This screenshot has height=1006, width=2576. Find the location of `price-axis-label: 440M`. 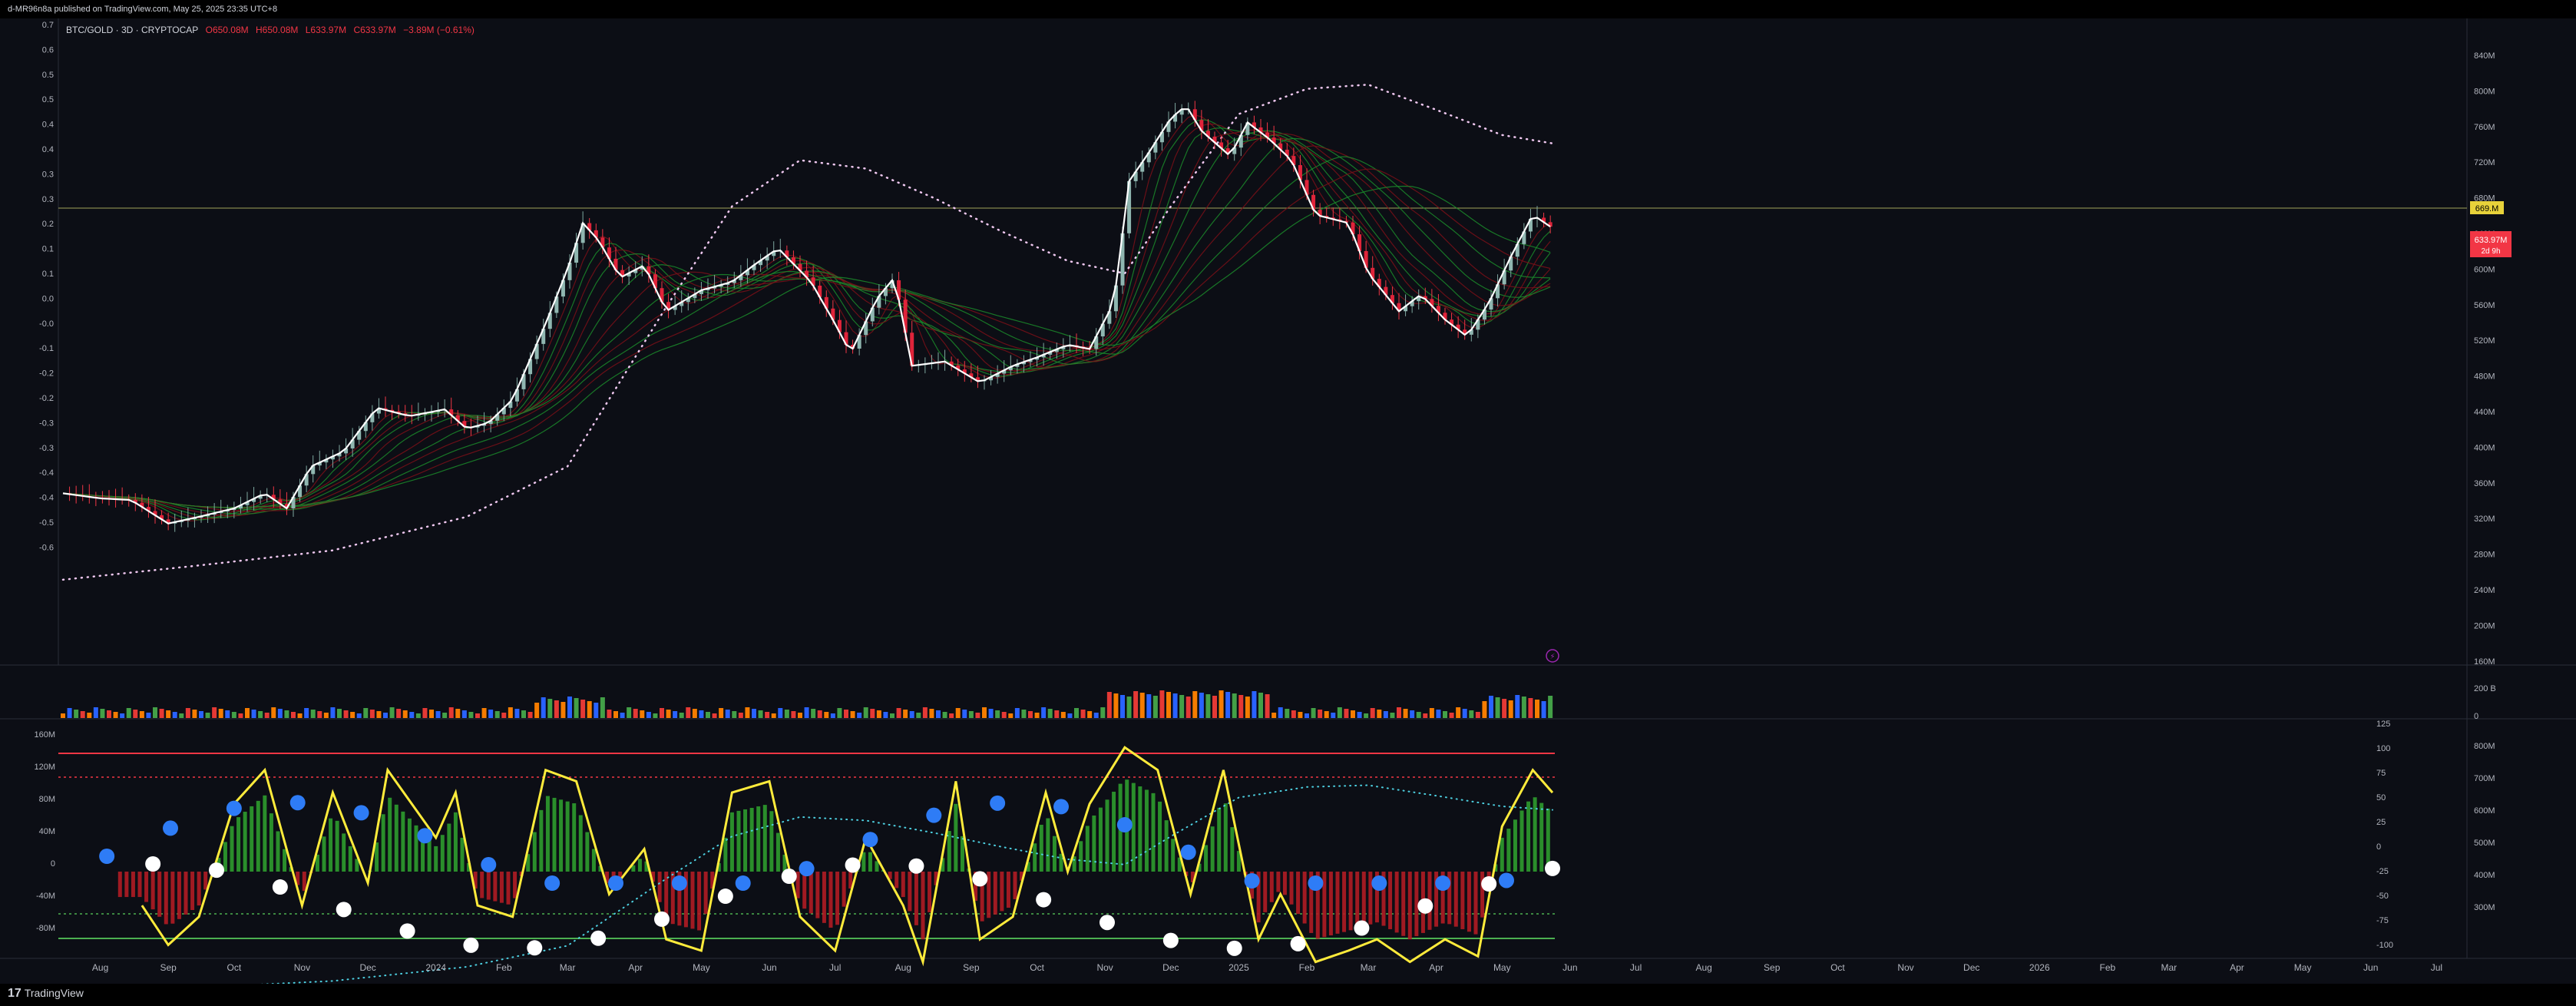

price-axis-label: 440M is located at coordinates (2484, 413).